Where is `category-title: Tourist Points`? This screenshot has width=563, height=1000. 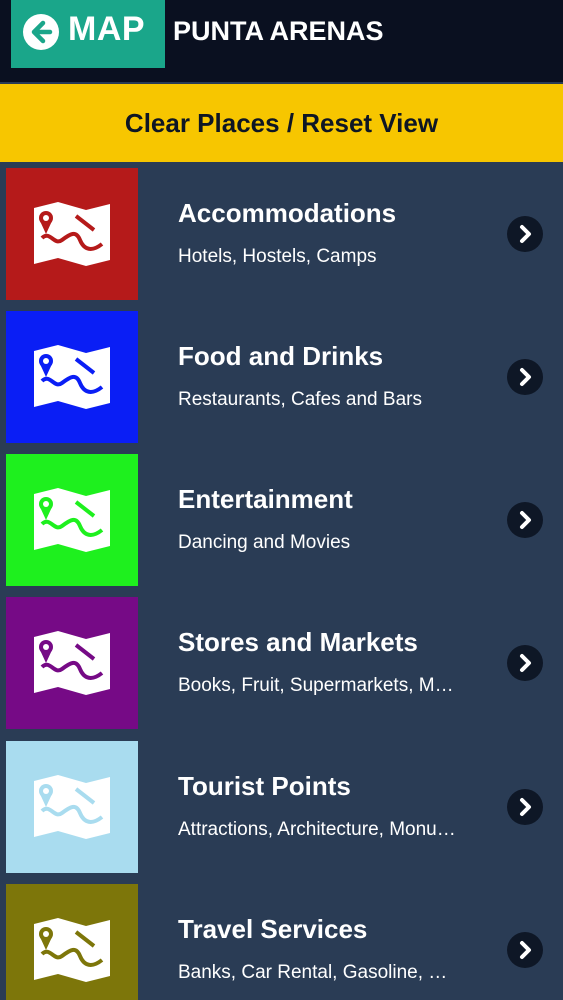
category-title: Tourist Points is located at coordinates (264, 786).